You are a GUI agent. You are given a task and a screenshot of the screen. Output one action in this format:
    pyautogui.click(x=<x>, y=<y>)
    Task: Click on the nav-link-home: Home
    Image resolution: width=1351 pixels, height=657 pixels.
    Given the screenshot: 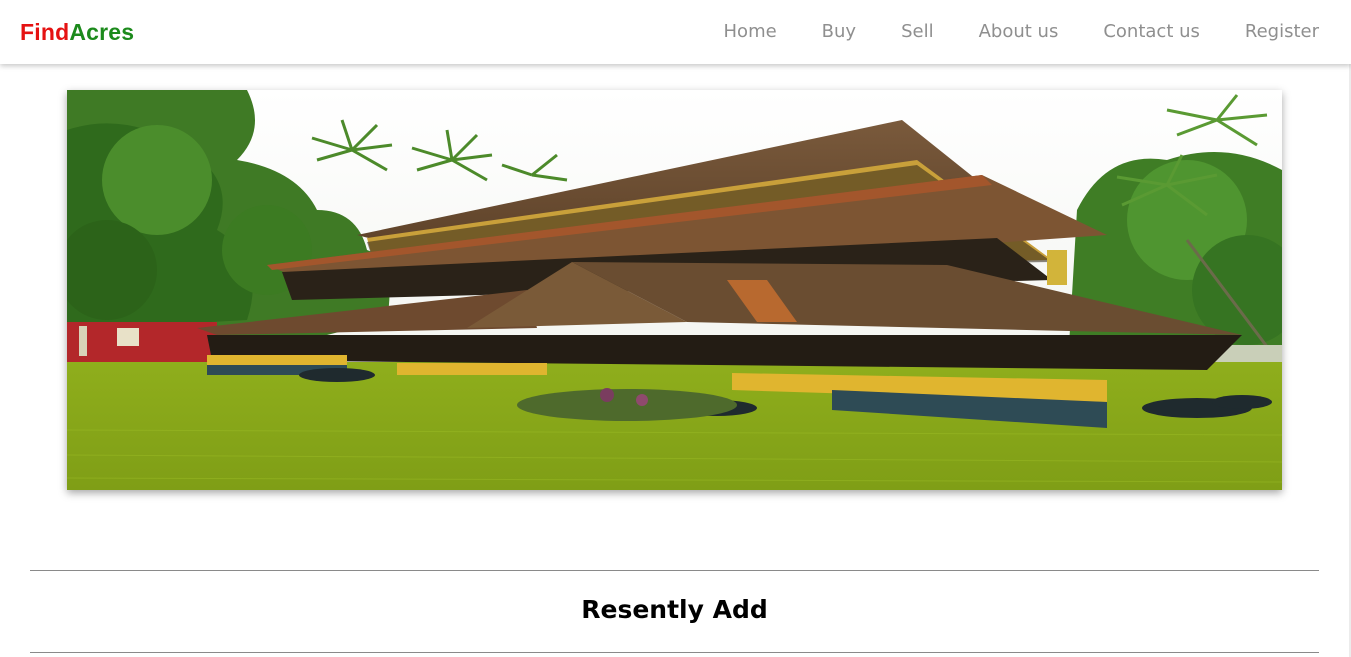 What is the action you would take?
    pyautogui.click(x=750, y=32)
    